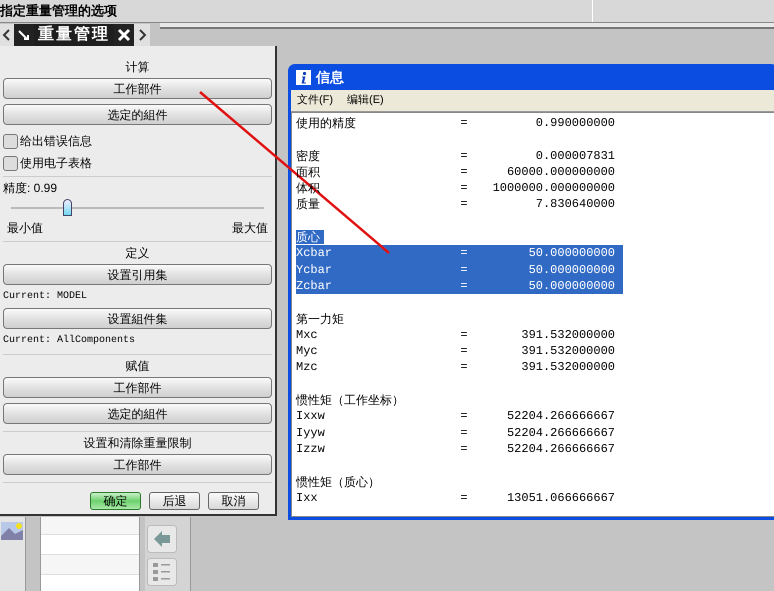 The width and height of the screenshot is (774, 591). Describe the element at coordinates (45, 297) in the screenshot. I see `current-value-text: Current: MODEL` at that location.